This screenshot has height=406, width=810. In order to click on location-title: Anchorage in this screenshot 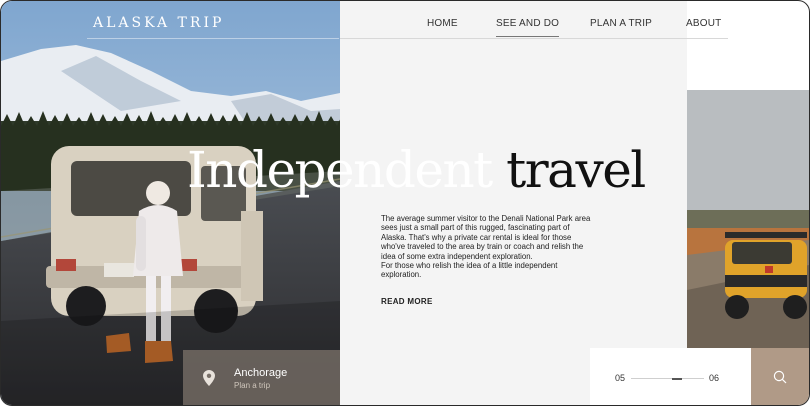, I will do `click(261, 373)`.